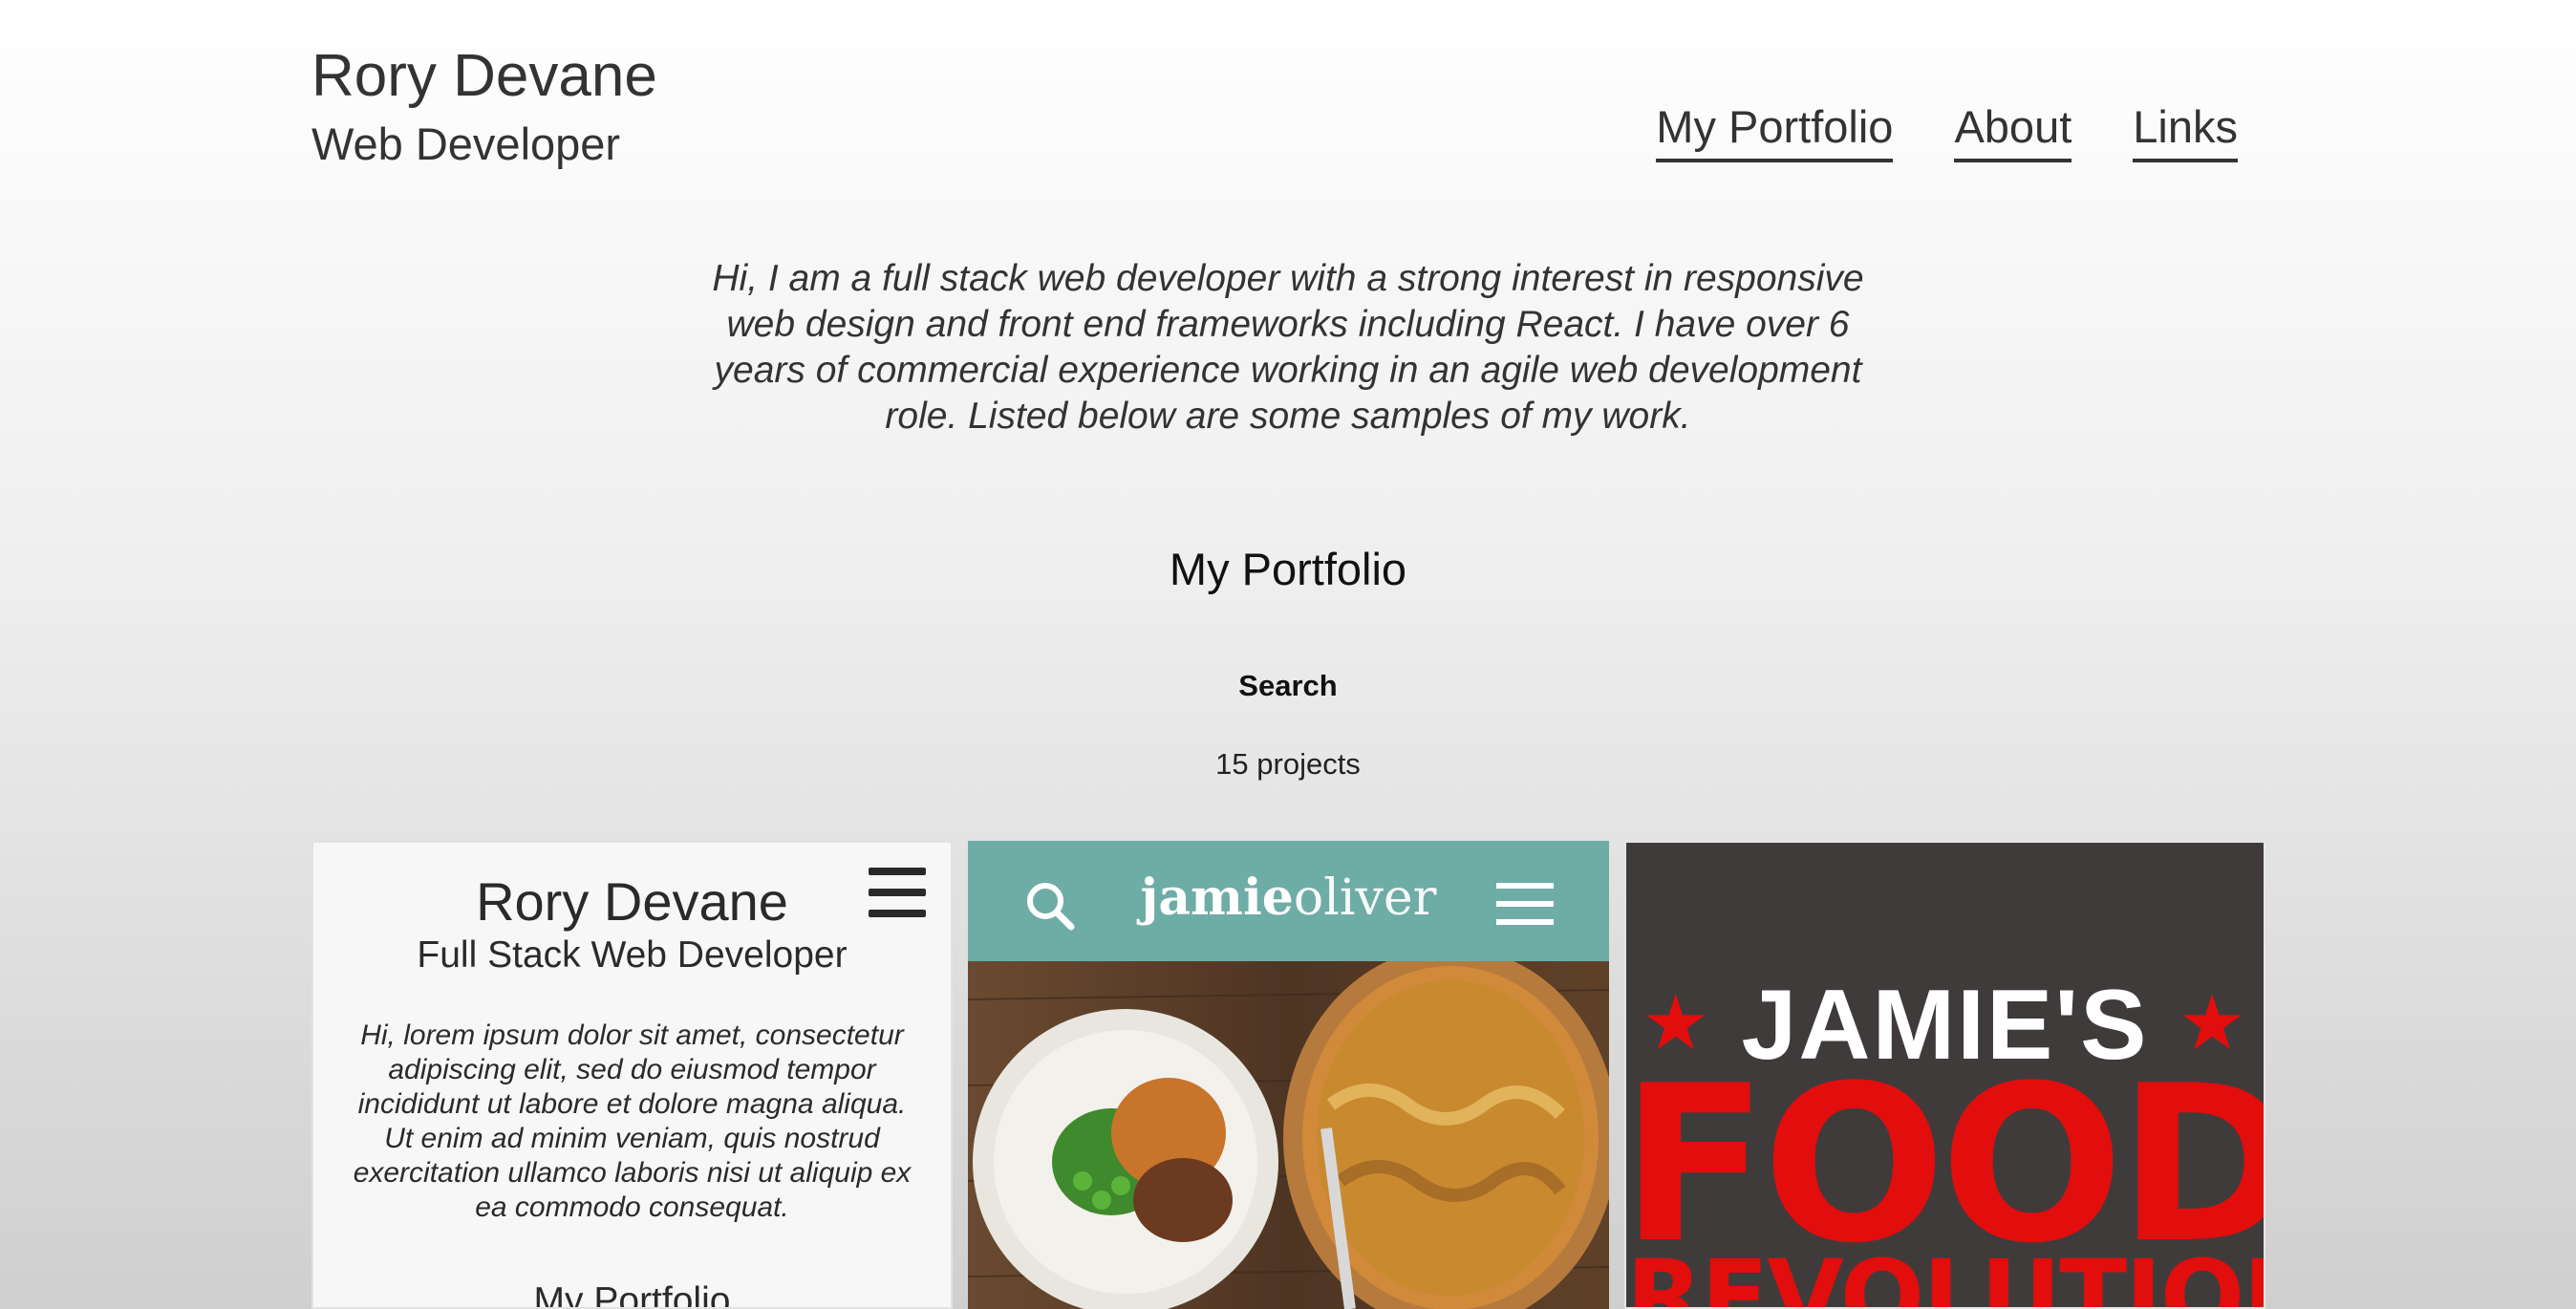 The width and height of the screenshot is (2576, 1309). Describe the element at coordinates (632, 1294) in the screenshot. I see `card-preview-section: My Portfolio` at that location.